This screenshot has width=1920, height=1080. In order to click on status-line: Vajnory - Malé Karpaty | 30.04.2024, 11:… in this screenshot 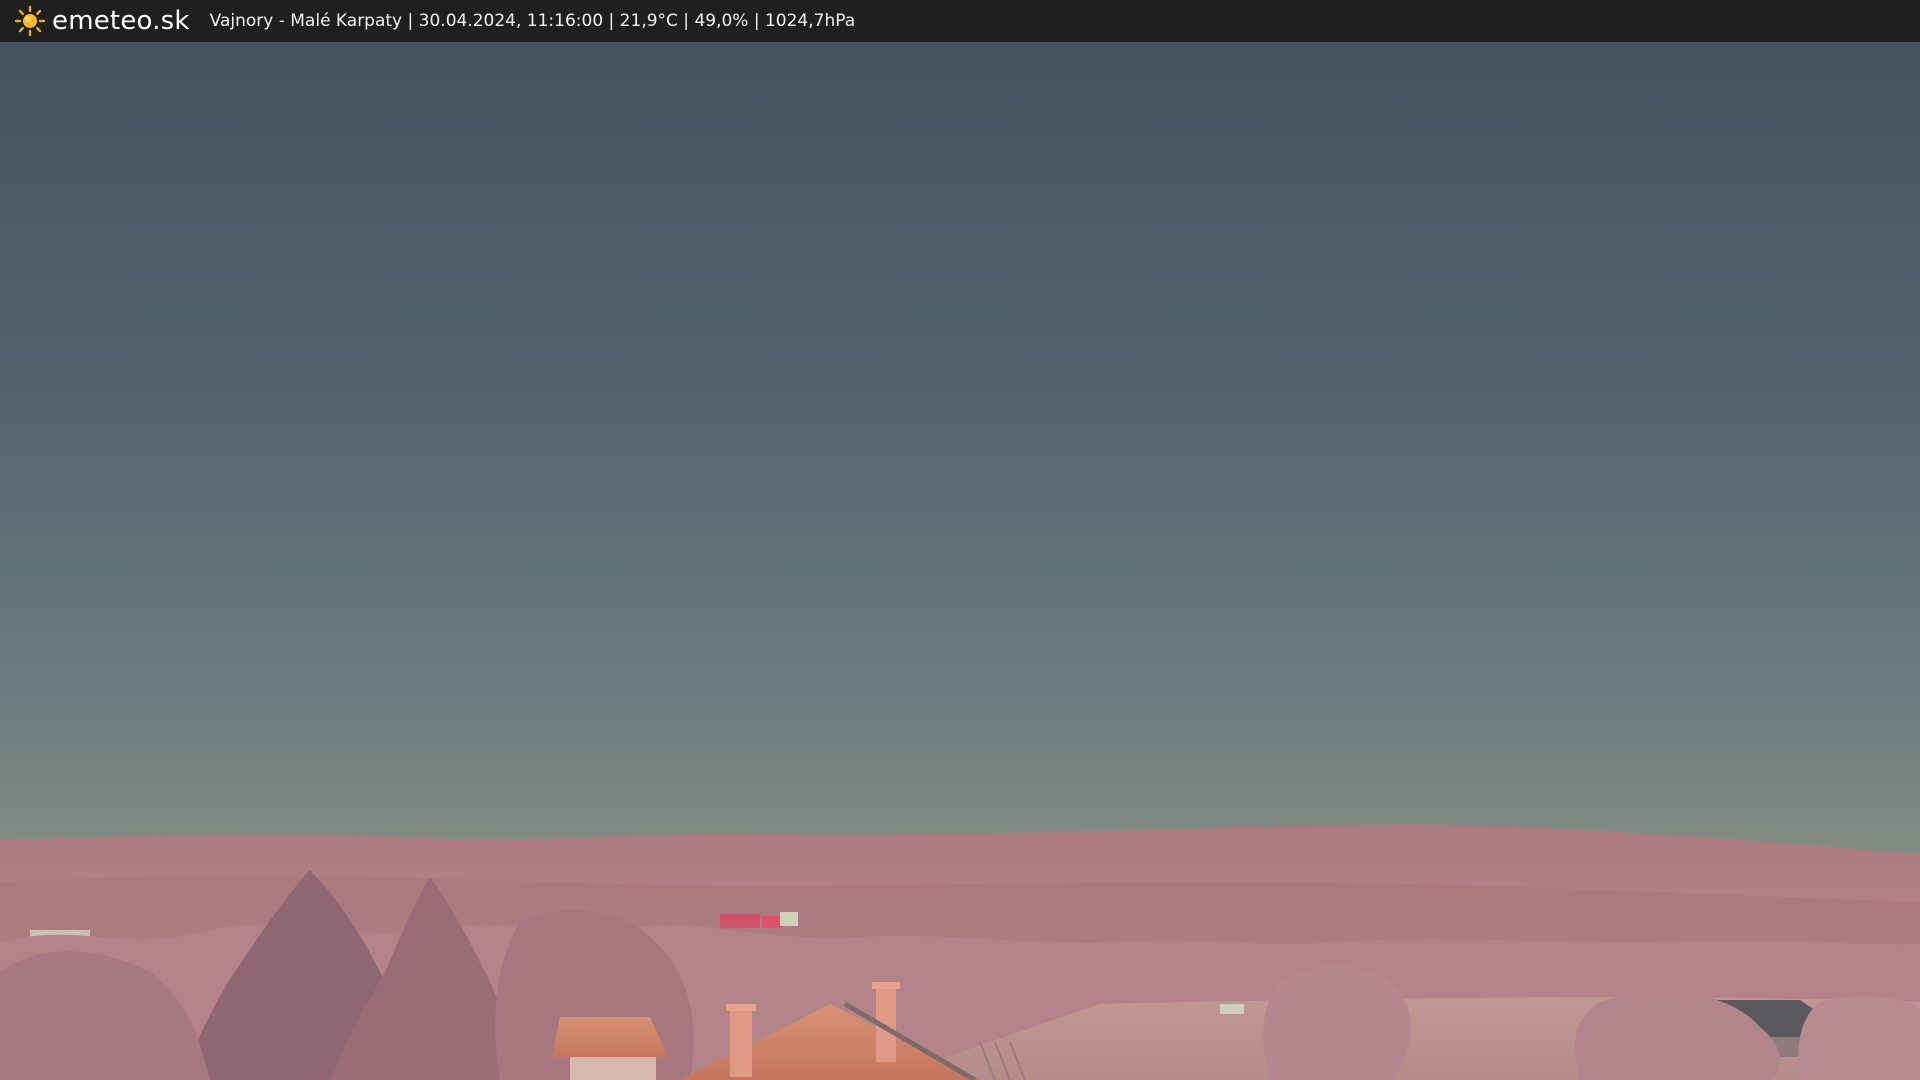, I will do `click(532, 21)`.